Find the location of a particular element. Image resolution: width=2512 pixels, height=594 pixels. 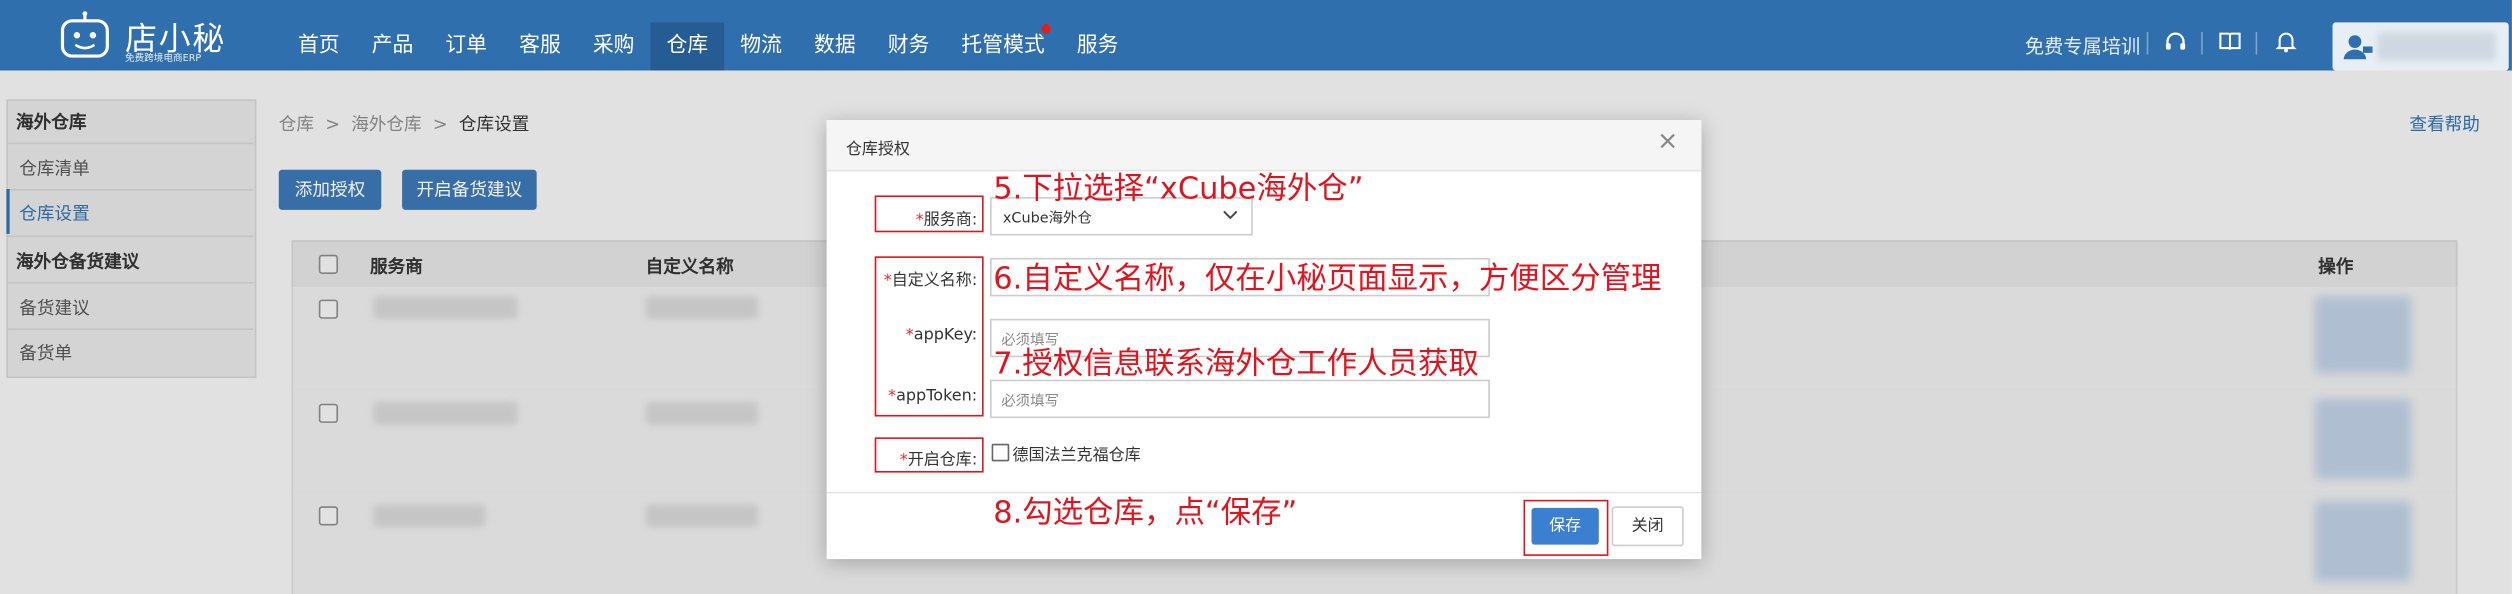

annotation-step-5: 5.下拉选择“xCube海外仓” is located at coordinates (1178, 189).